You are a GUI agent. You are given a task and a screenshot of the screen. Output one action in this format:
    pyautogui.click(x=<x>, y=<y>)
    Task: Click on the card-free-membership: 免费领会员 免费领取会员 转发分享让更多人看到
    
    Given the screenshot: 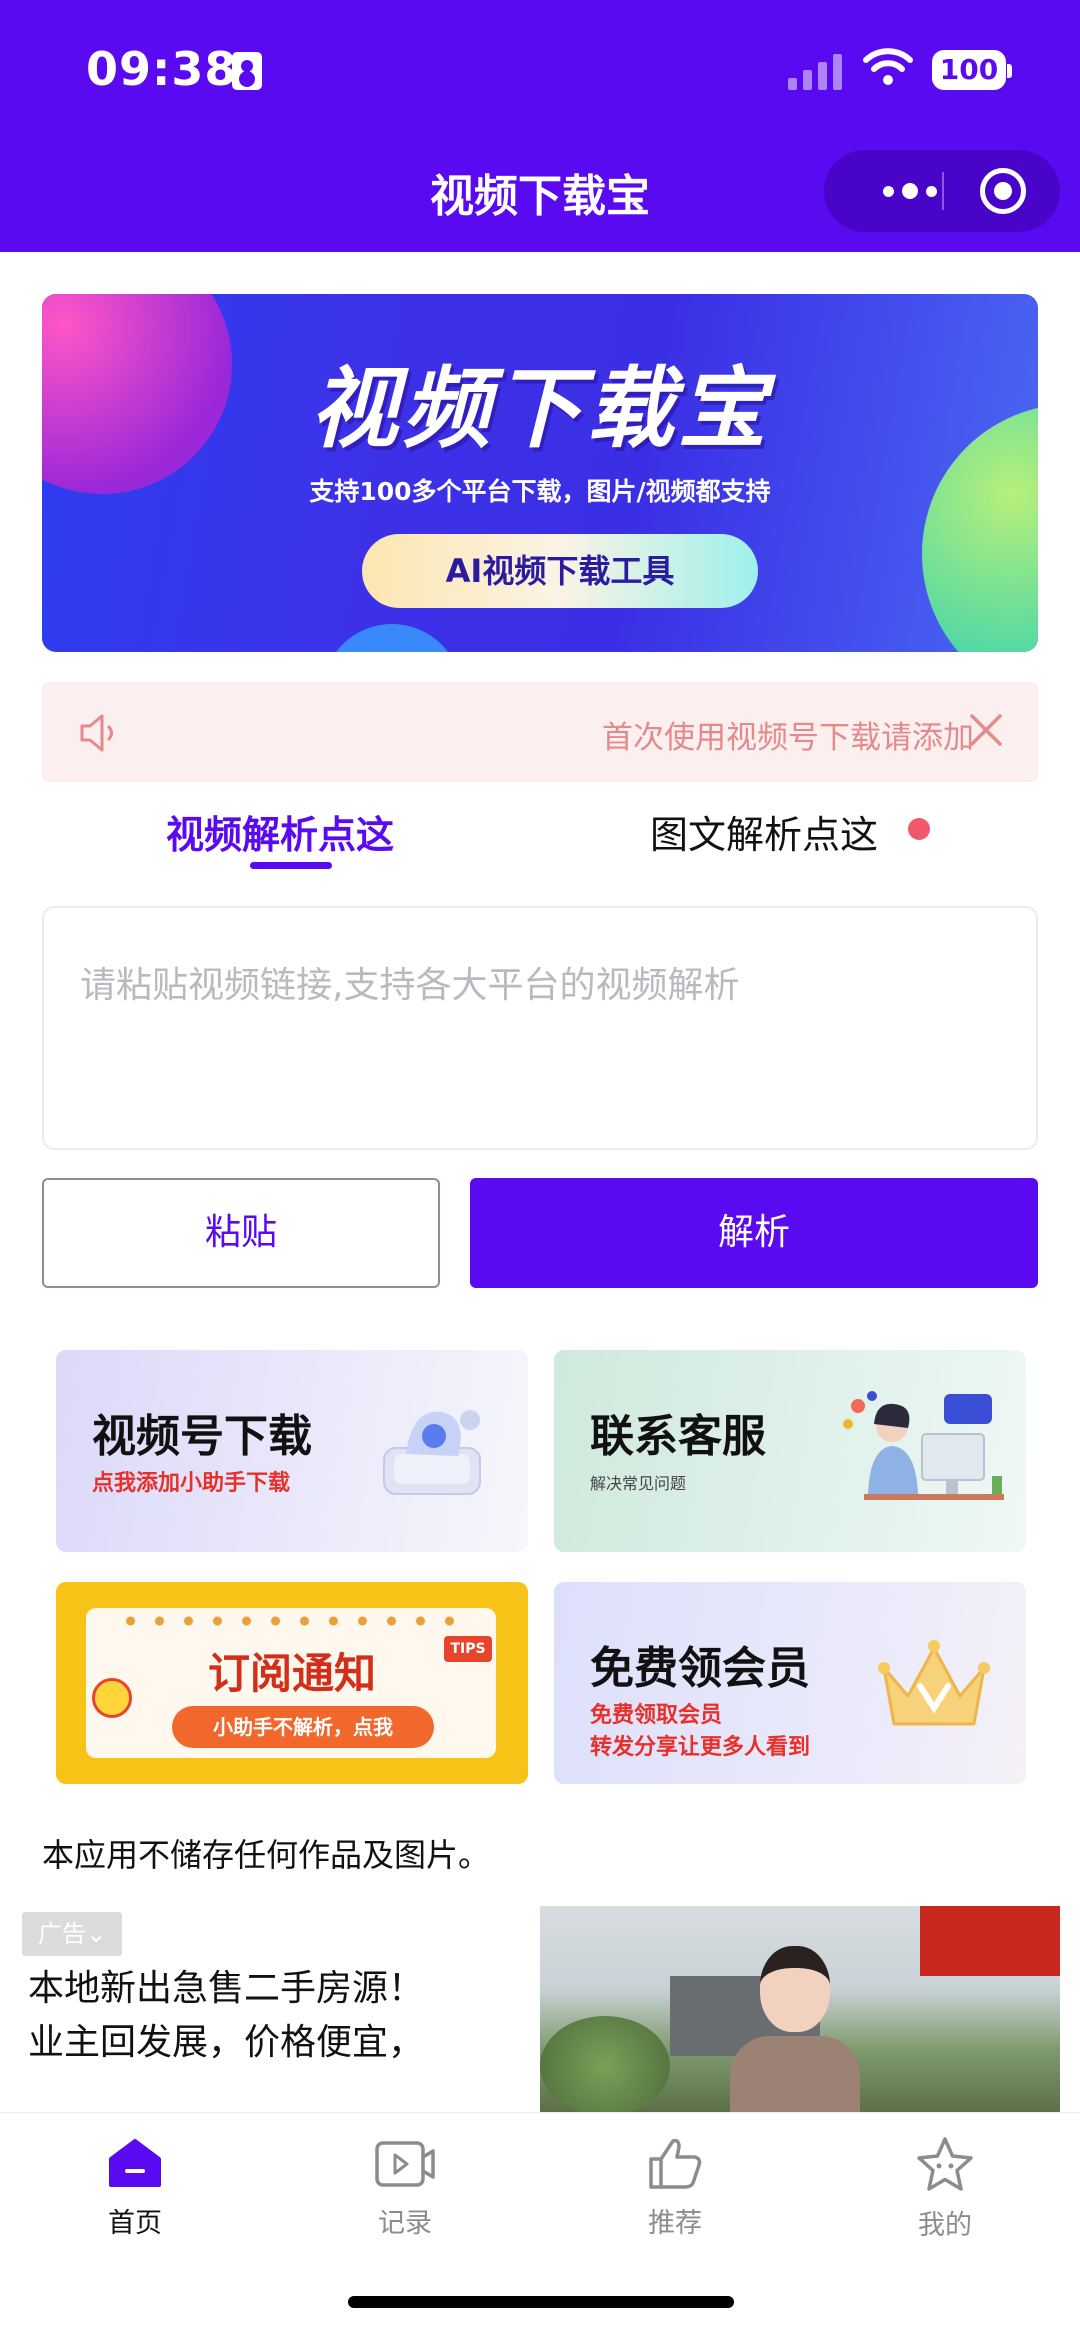 What is the action you would take?
    pyautogui.click(x=790, y=1683)
    